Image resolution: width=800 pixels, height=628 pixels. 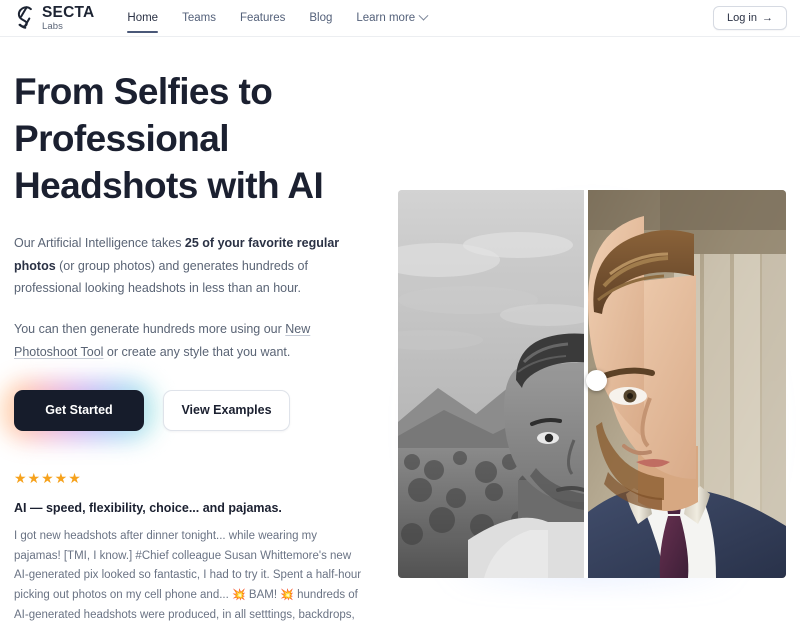 I want to click on nav-item-learn-more-label: Learn more, so click(x=386, y=18).